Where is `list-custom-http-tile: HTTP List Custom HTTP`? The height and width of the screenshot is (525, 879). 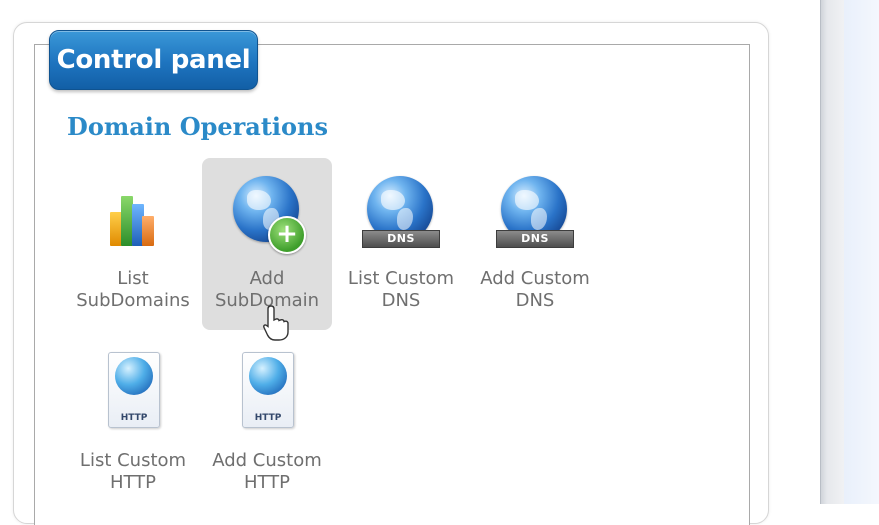
list-custom-http-tile: HTTP List Custom HTTP is located at coordinates (133, 417).